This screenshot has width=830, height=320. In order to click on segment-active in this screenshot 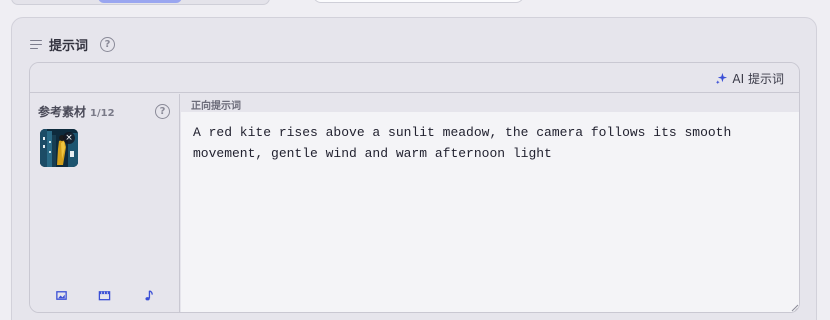, I will do `click(140, 1)`.